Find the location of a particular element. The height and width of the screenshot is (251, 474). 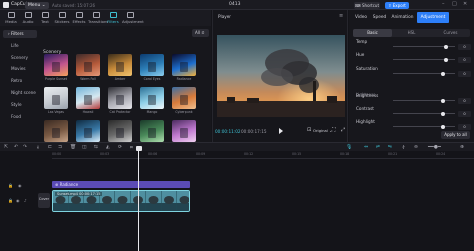

zoom-slider: ━━●━ is located at coordinates (434, 147).